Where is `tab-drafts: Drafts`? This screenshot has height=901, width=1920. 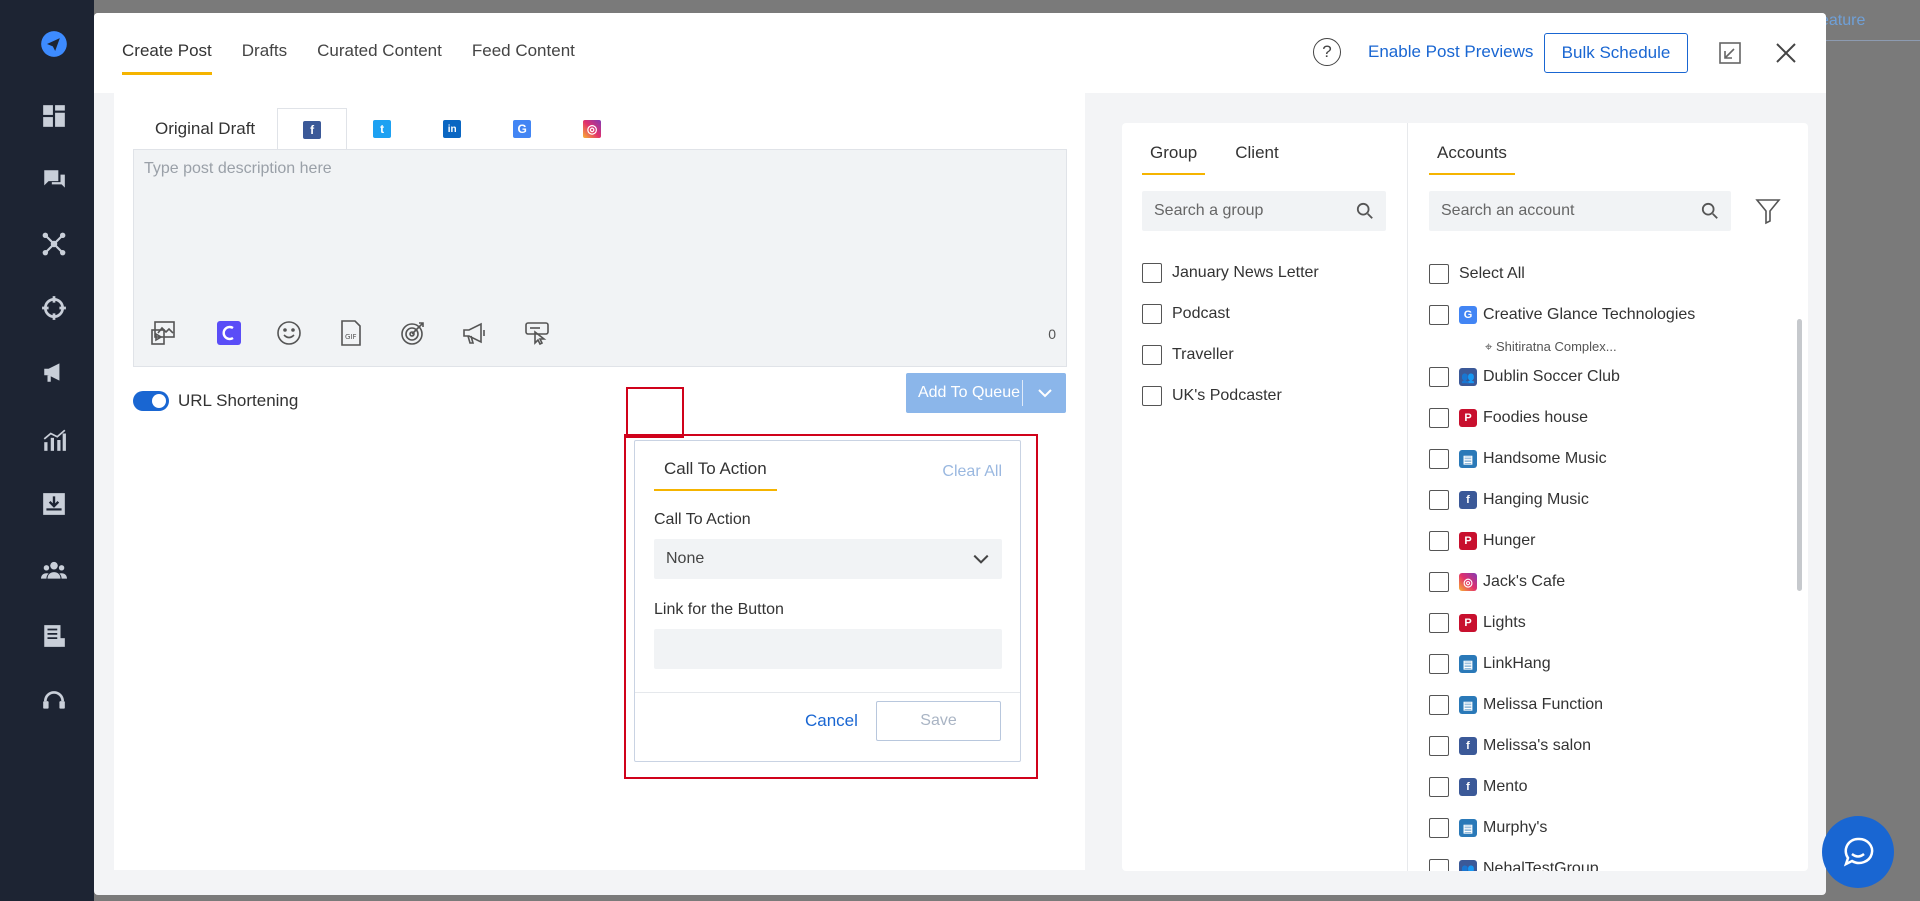
tab-drafts: Drafts is located at coordinates (264, 58).